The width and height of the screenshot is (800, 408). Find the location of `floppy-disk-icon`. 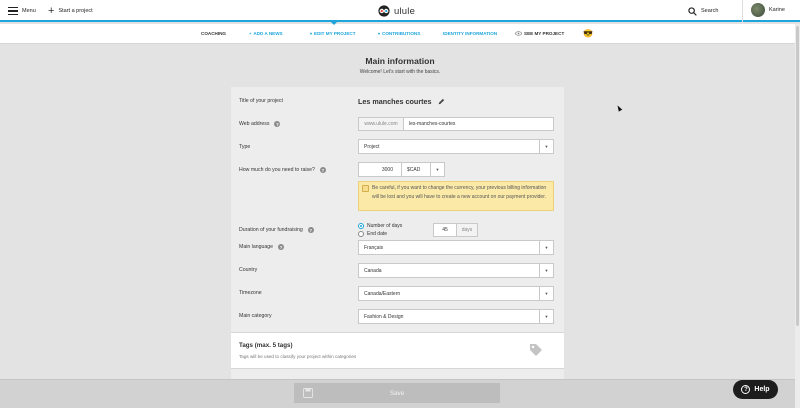

floppy-disk-icon is located at coordinates (308, 393).